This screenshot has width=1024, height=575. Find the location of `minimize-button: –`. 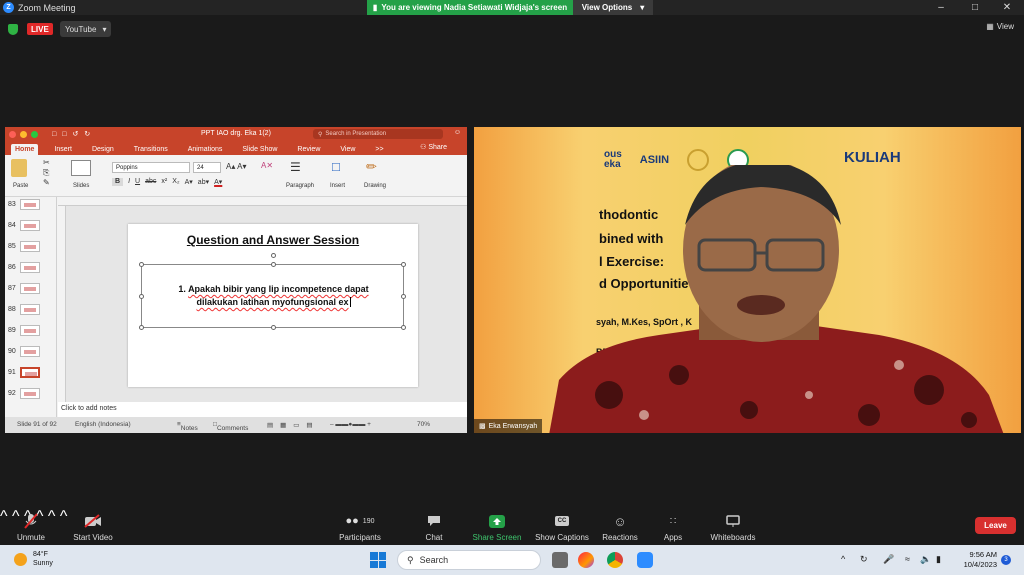

minimize-button: – is located at coordinates (941, 7).